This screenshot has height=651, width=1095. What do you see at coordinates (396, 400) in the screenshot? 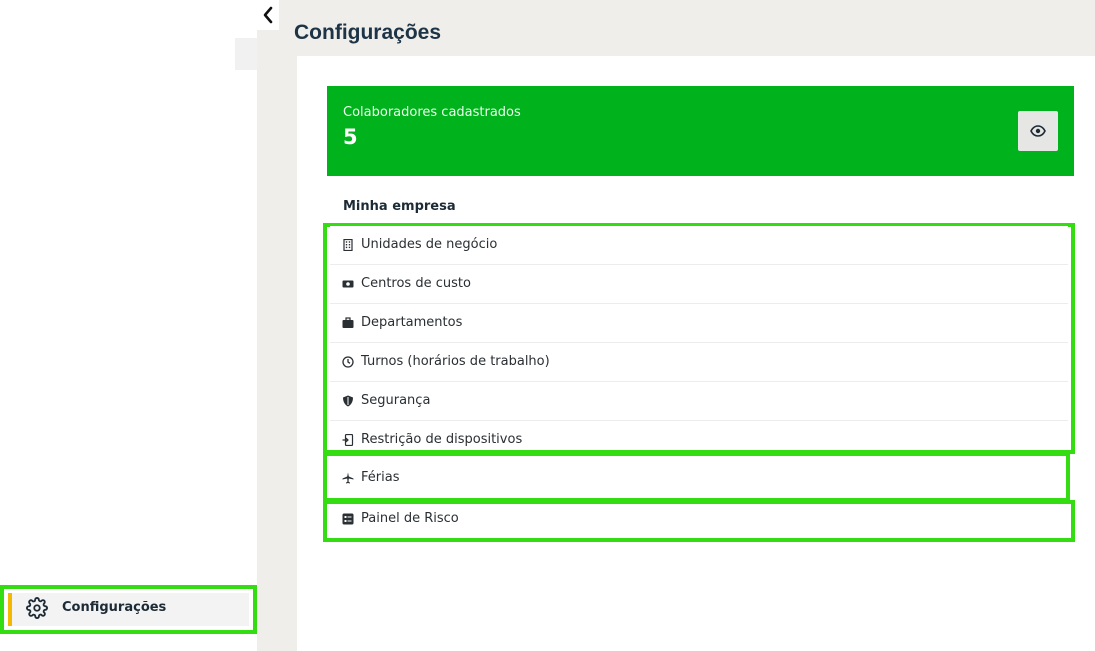
I see `settings-item-label: Segurança` at bounding box center [396, 400].